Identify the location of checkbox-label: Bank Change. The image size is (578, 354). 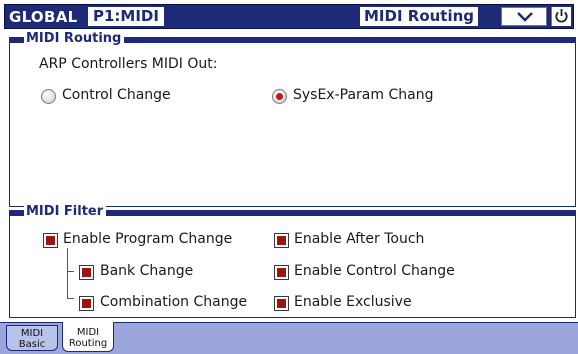
(146, 271).